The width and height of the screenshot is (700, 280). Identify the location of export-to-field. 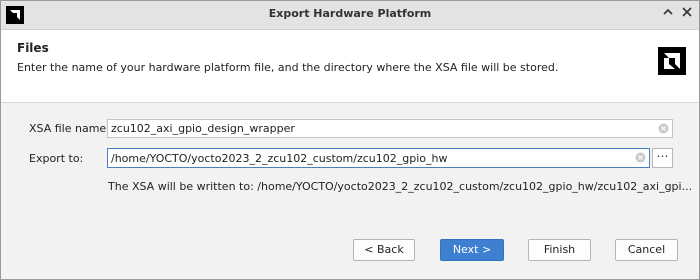
(378, 158).